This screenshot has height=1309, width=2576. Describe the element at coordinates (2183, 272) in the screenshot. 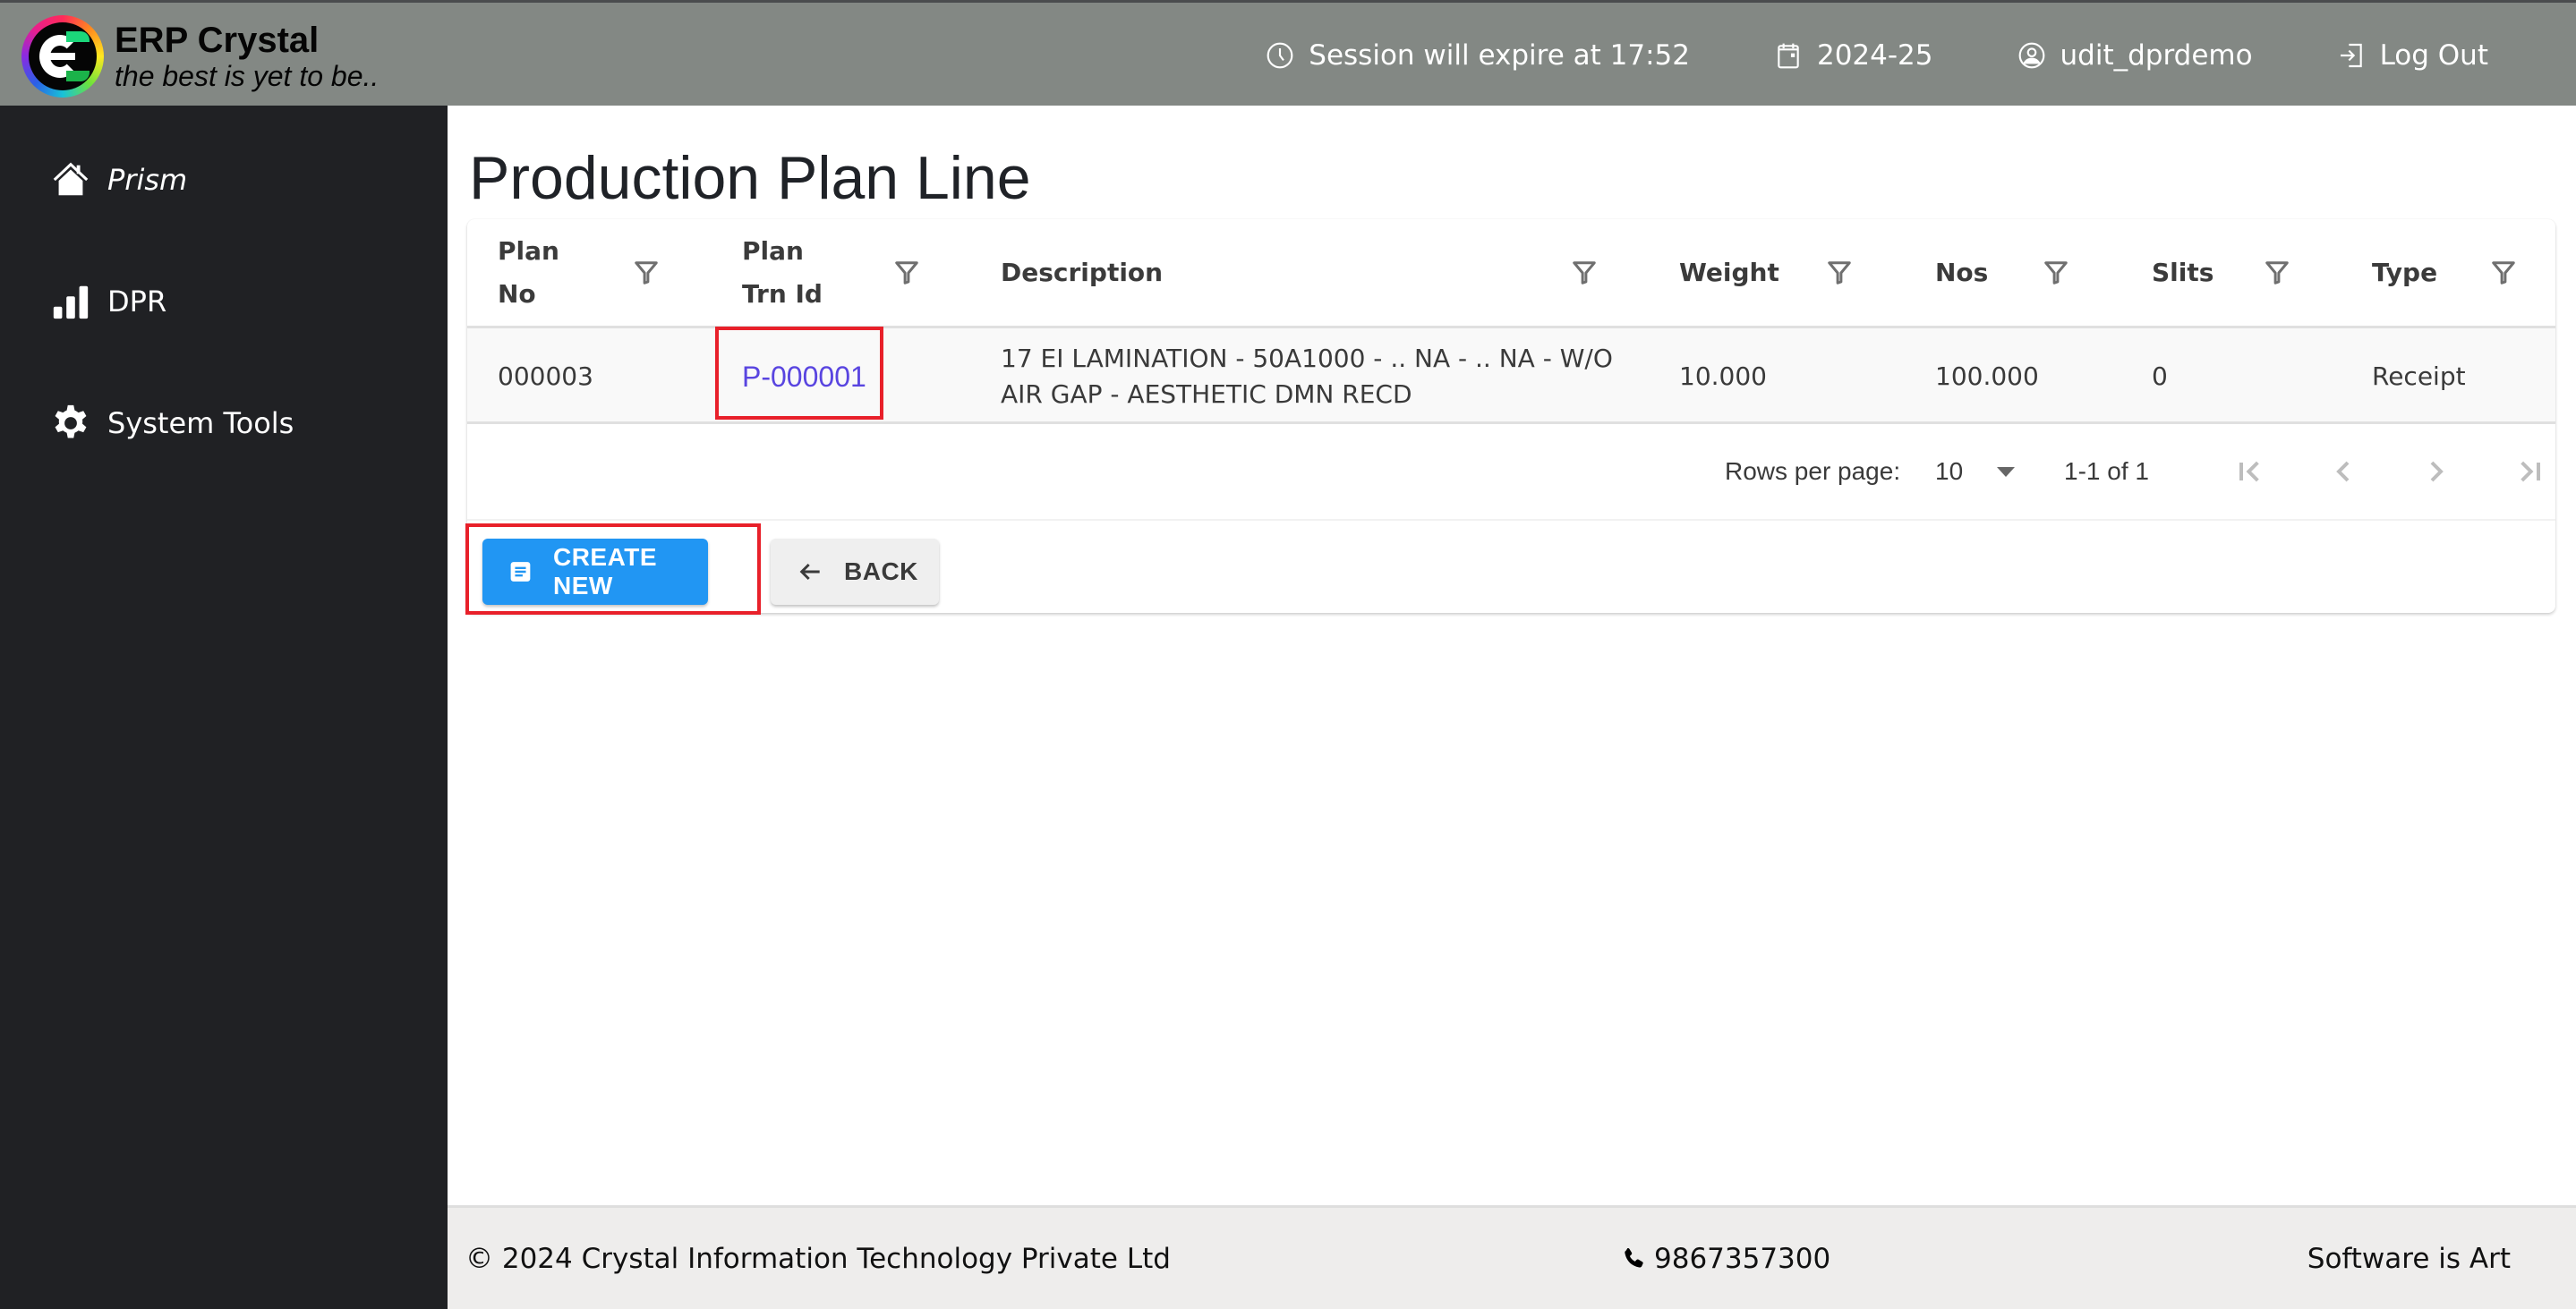

I see `column-header-label: Slits` at that location.